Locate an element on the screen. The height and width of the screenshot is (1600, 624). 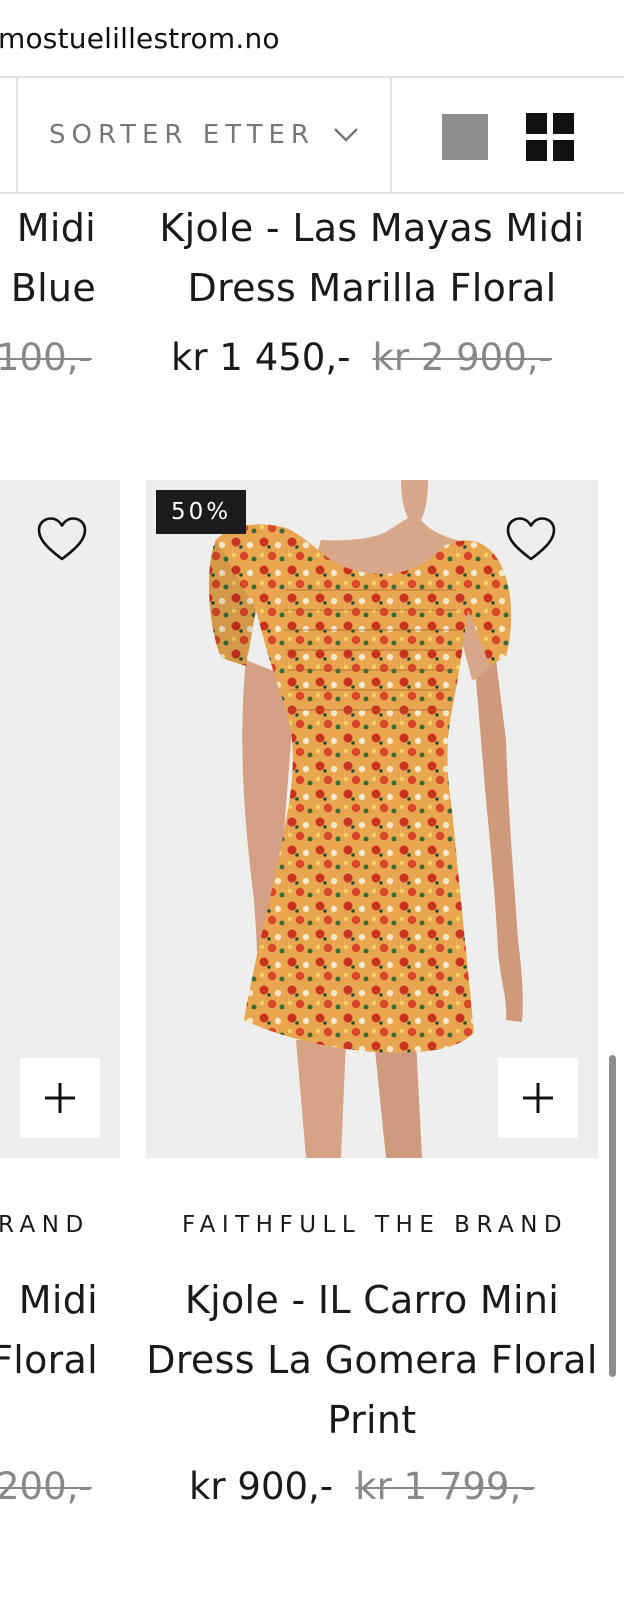
url-text: mostuelillestrom.no is located at coordinates (140, 38).